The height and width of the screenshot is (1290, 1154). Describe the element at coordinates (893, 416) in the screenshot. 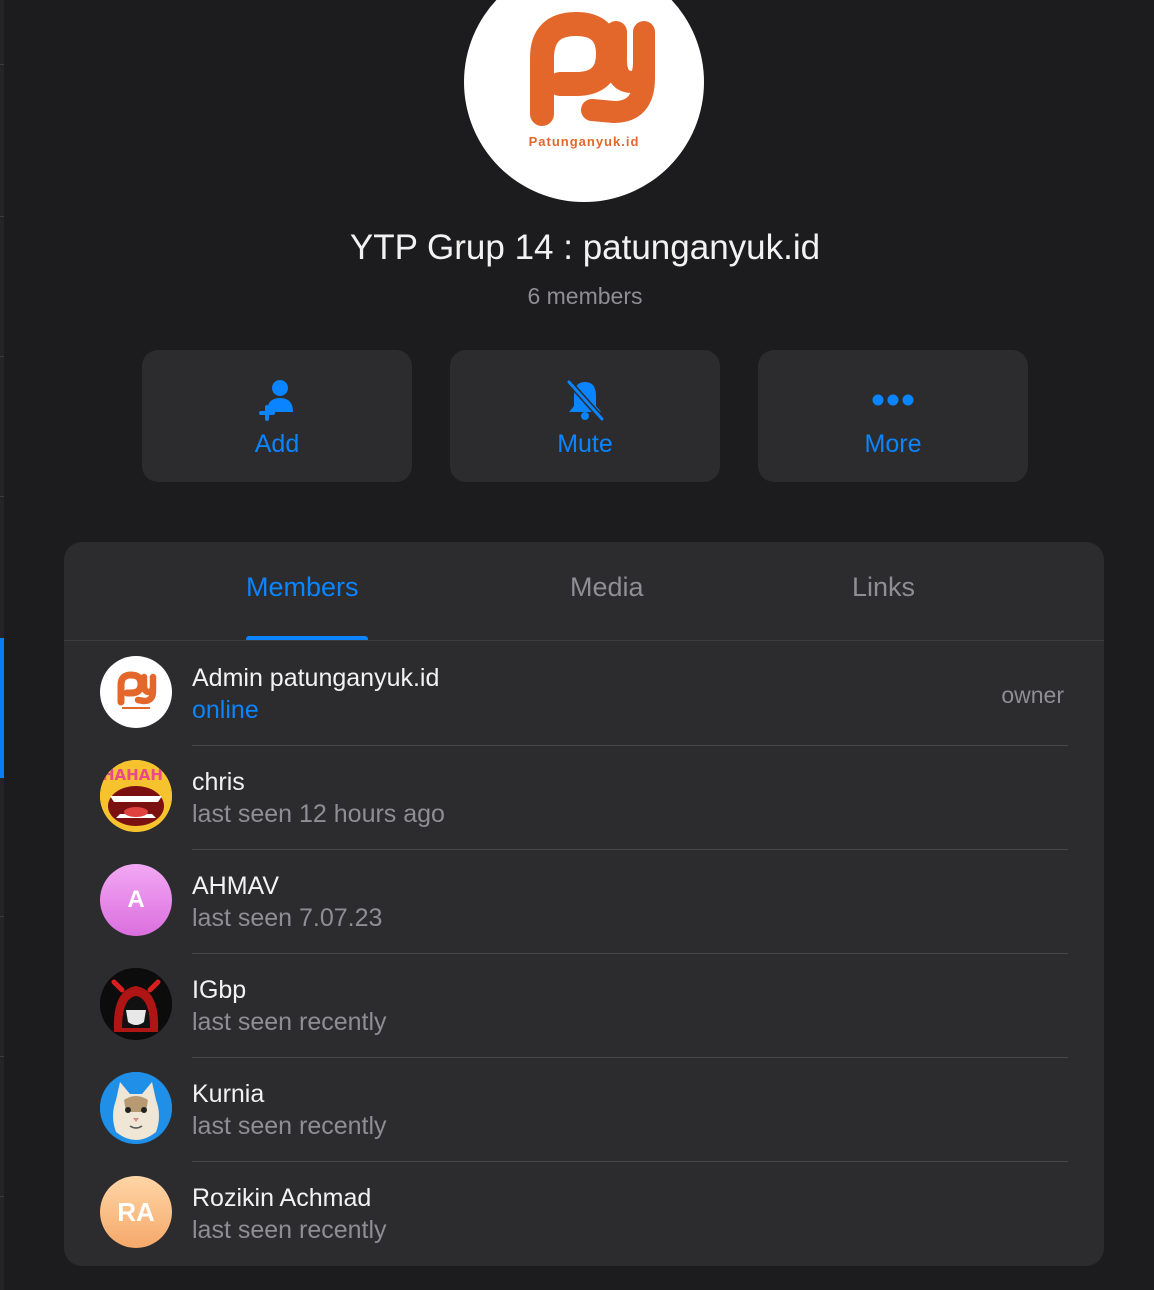

I see `more-button: More` at that location.